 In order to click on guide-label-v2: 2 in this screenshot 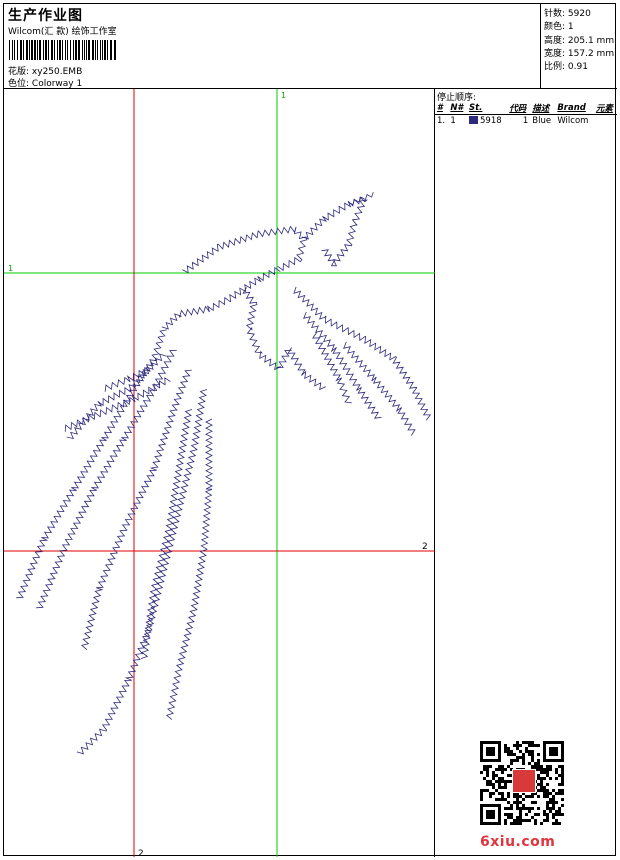, I will do `click(141, 853)`.